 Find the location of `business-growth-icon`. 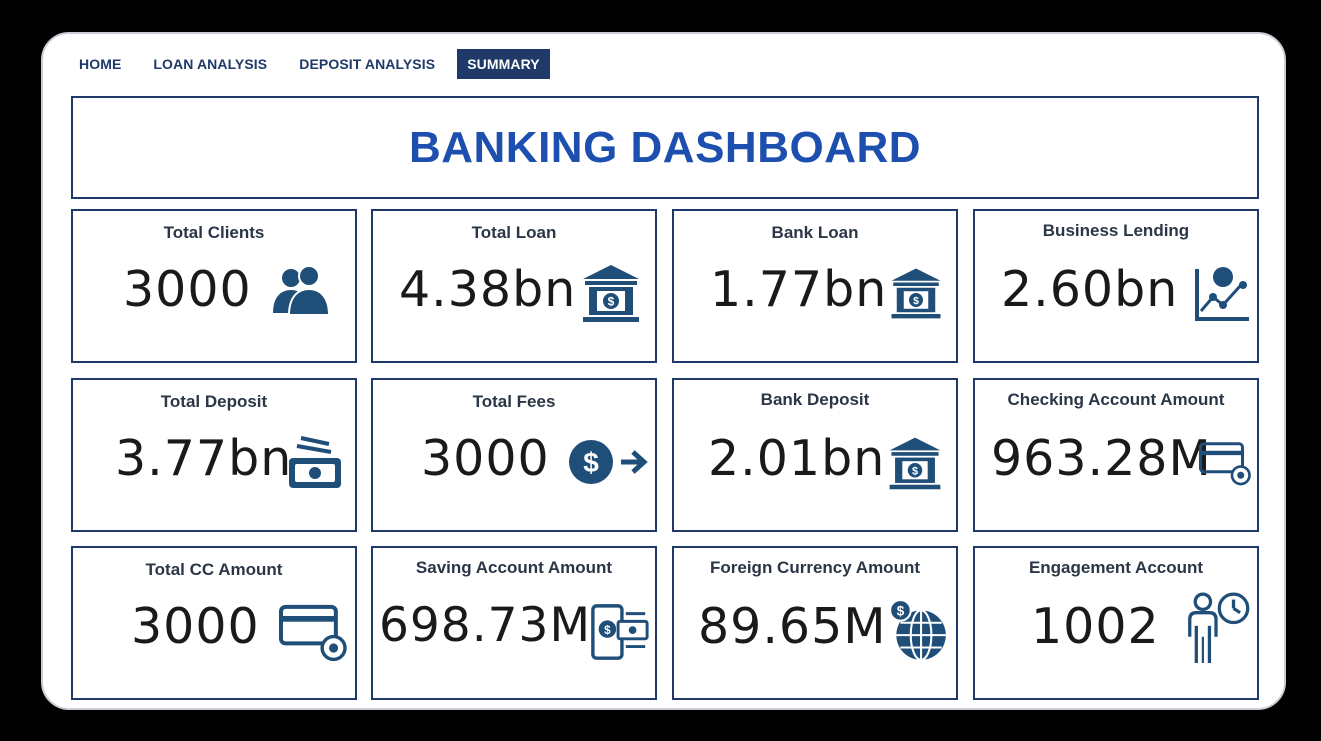

business-growth-icon is located at coordinates (1221, 293).